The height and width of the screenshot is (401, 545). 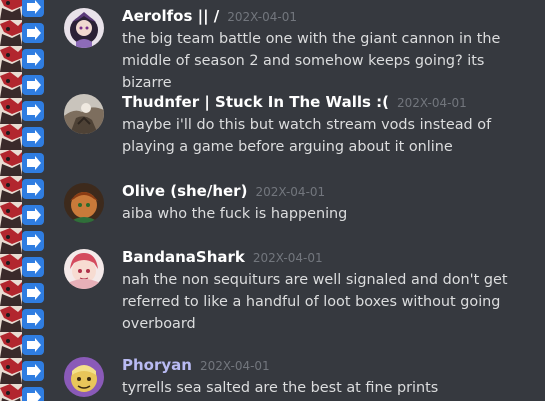 I want to click on avatar-phoryan-icon, so click(x=84, y=377).